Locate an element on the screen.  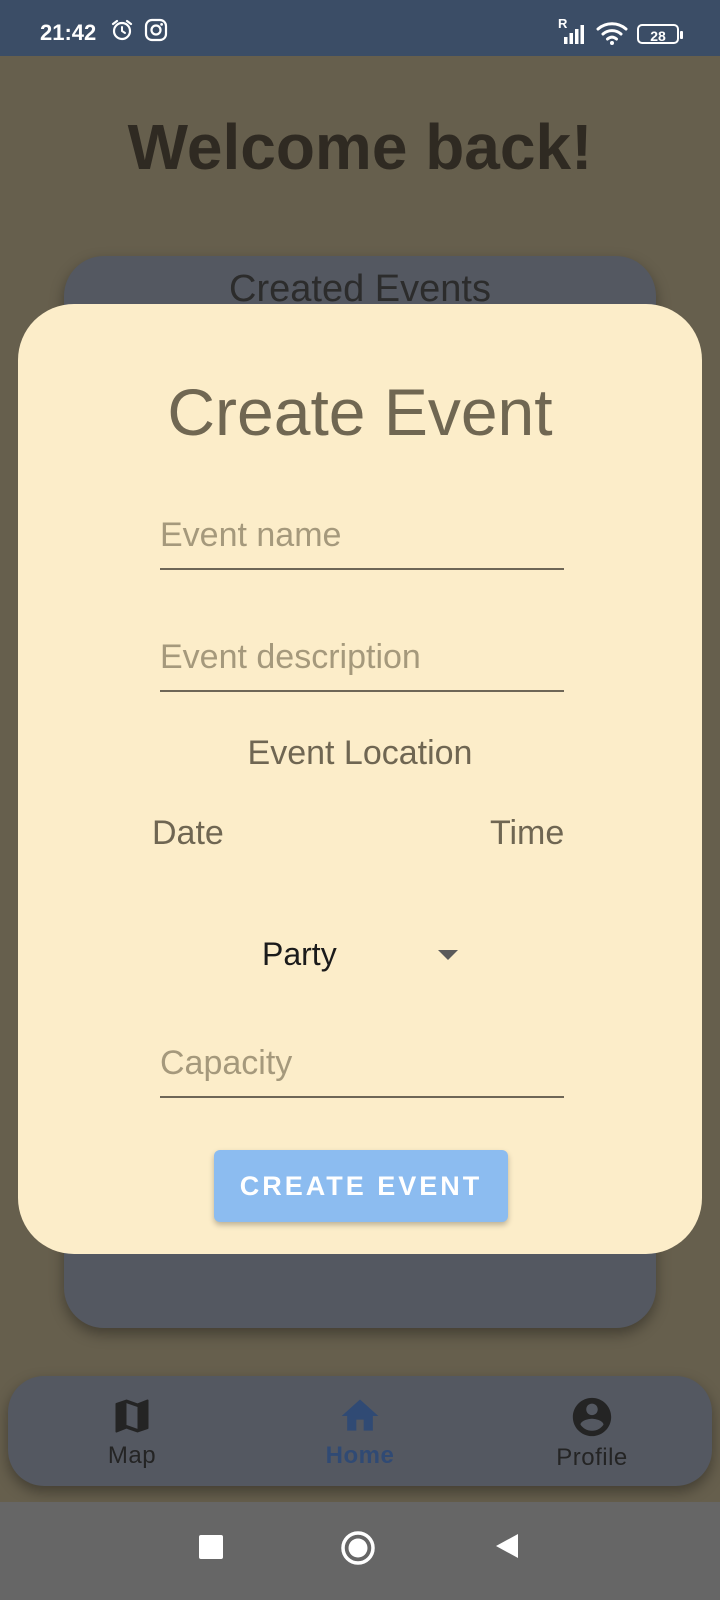
event-name-input is located at coordinates (362, 540).